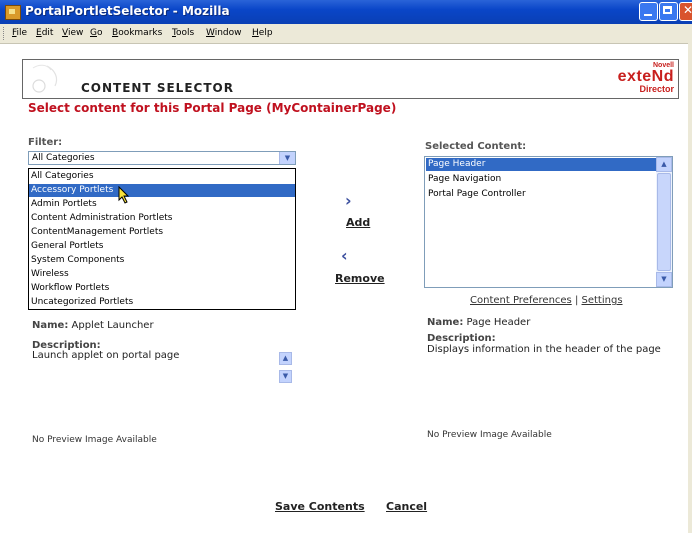 The height and width of the screenshot is (533, 692). Describe the element at coordinates (685, 11) in the screenshot. I see `close-button` at that location.